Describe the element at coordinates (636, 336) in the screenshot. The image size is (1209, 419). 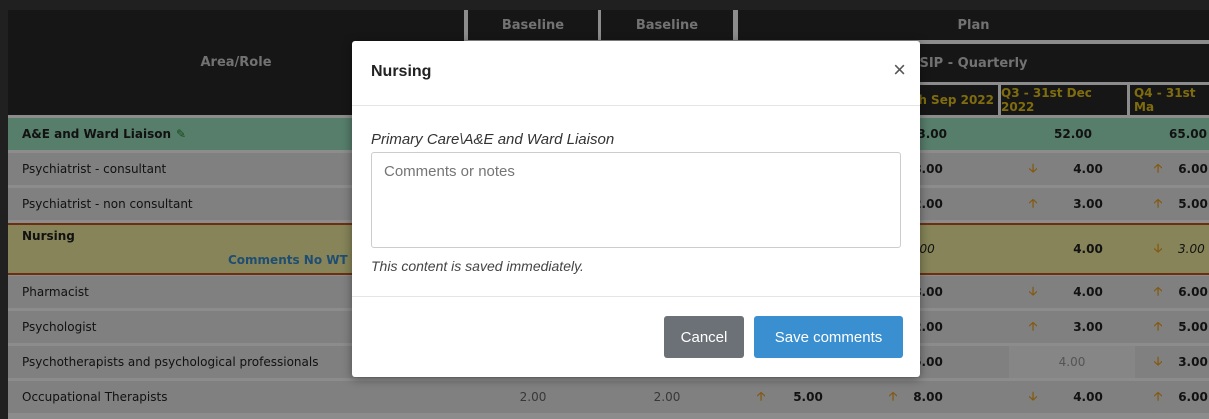
I see `modal-footer: Cancel Save comments` at that location.